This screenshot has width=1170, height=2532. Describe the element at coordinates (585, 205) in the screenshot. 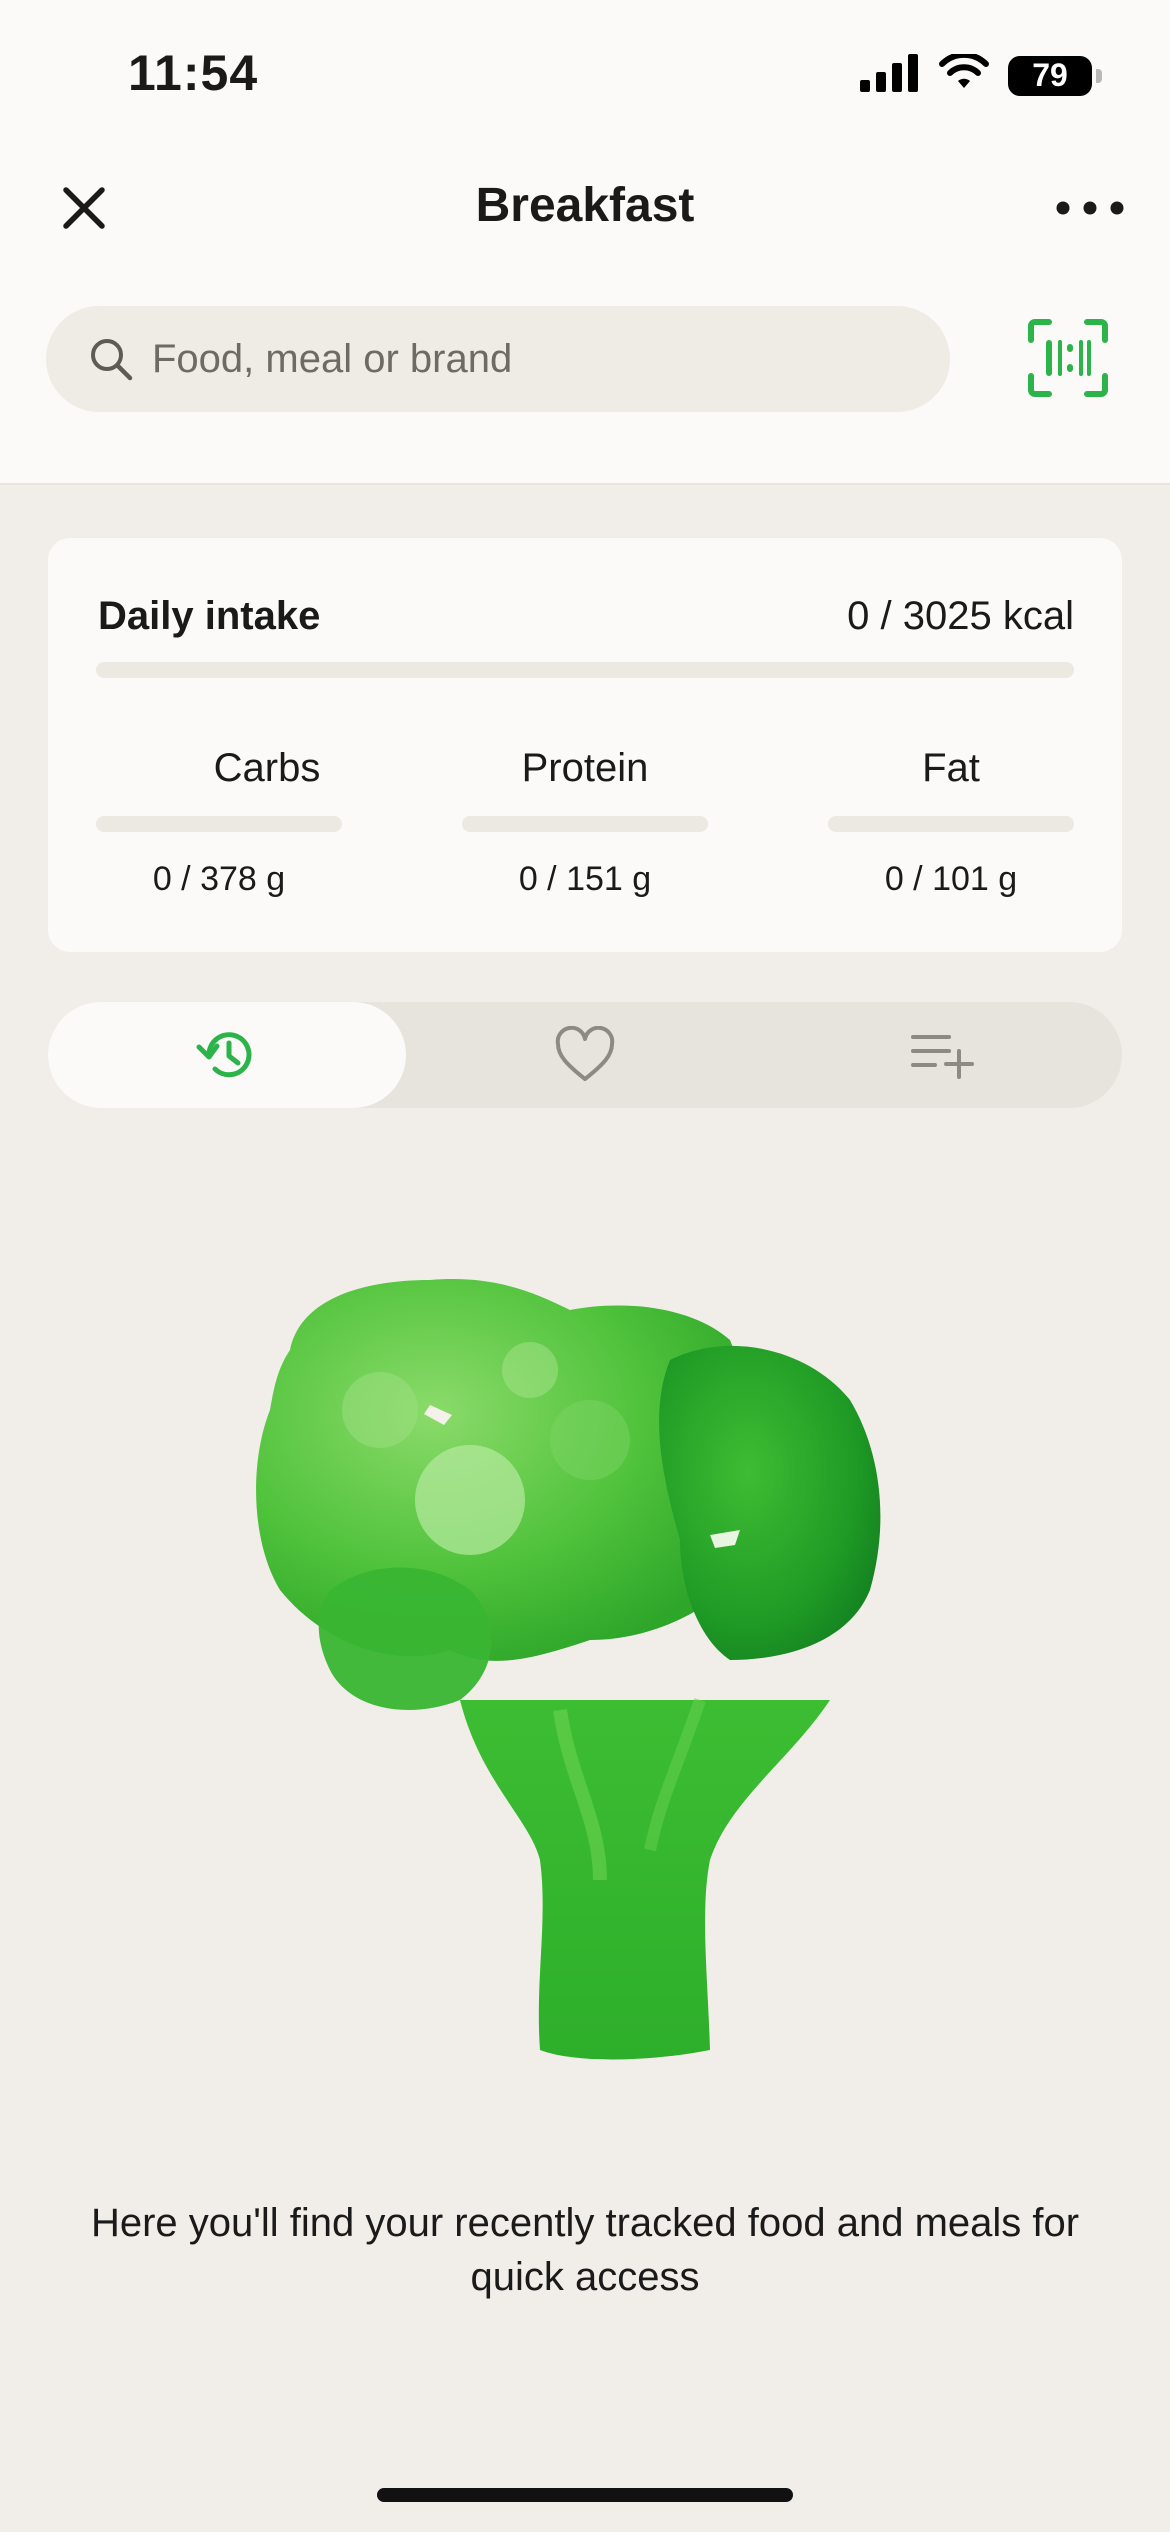

I see `page-title: Breakfast` at that location.